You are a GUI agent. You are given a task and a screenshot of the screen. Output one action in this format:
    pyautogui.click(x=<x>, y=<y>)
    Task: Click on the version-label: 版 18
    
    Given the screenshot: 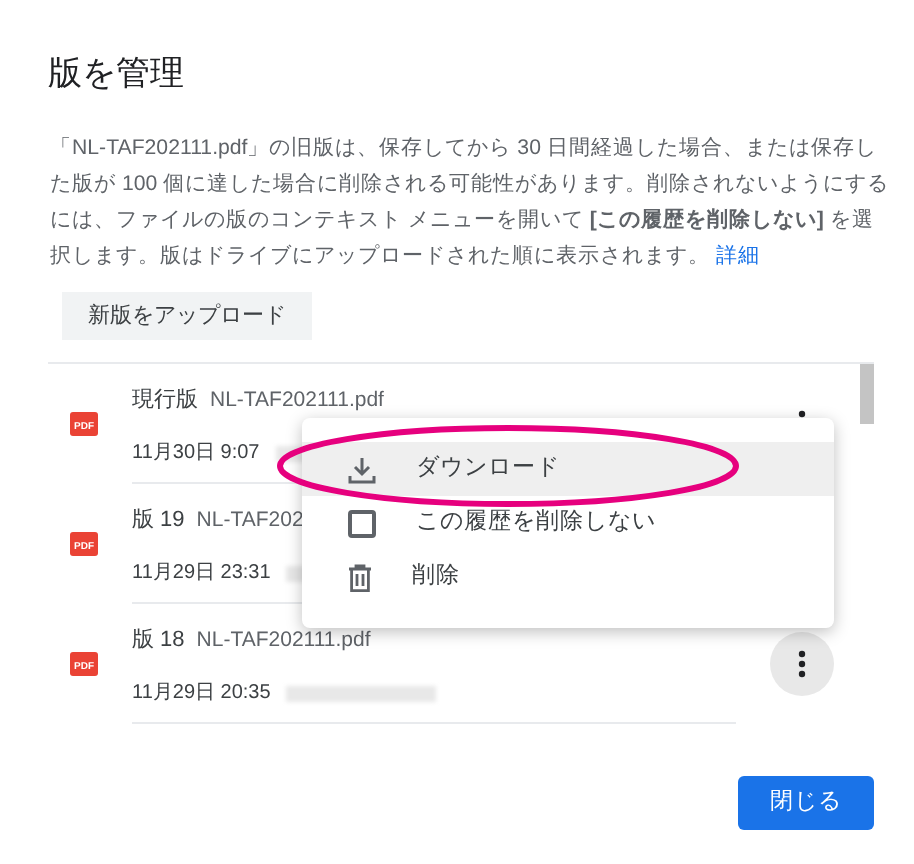 What is the action you would take?
    pyautogui.click(x=158, y=641)
    